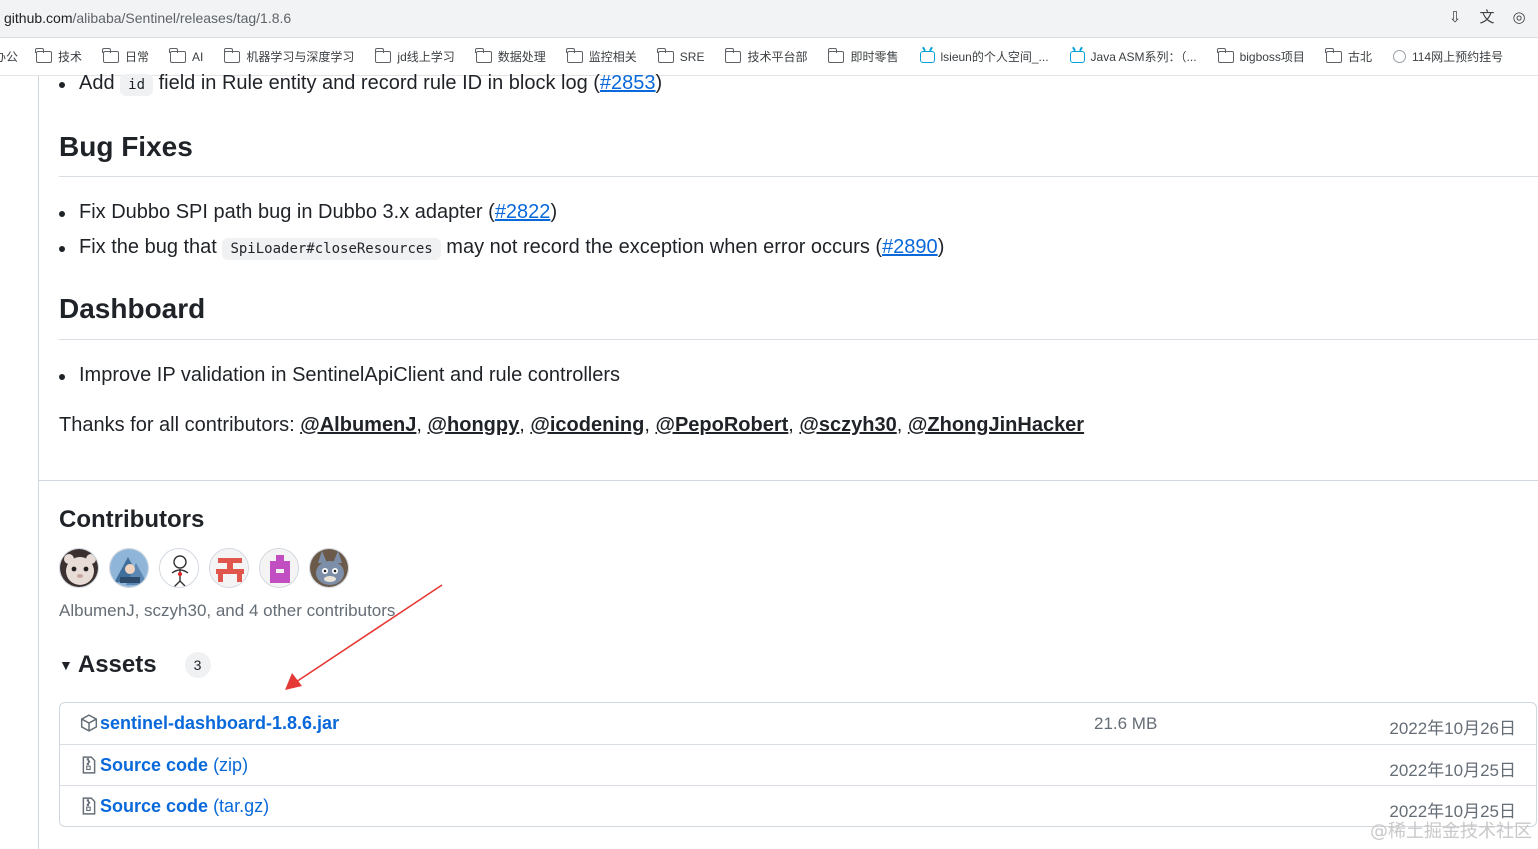 The width and height of the screenshot is (1538, 849). Describe the element at coordinates (1272, 57) in the screenshot. I see `bookmark-label: bigboss项目` at that location.